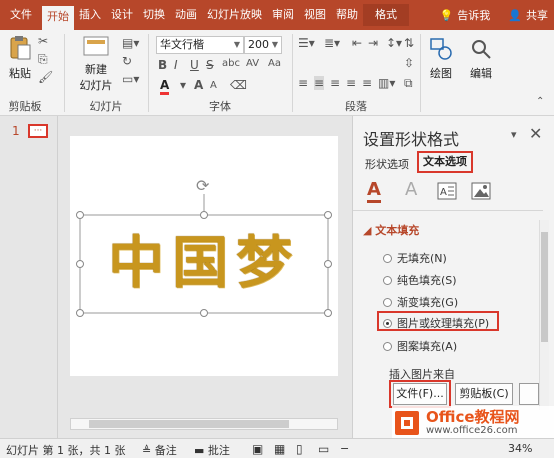 The height and width of the screenshot is (458, 554). I want to click on editing-button: 编辑, so click(481, 58).